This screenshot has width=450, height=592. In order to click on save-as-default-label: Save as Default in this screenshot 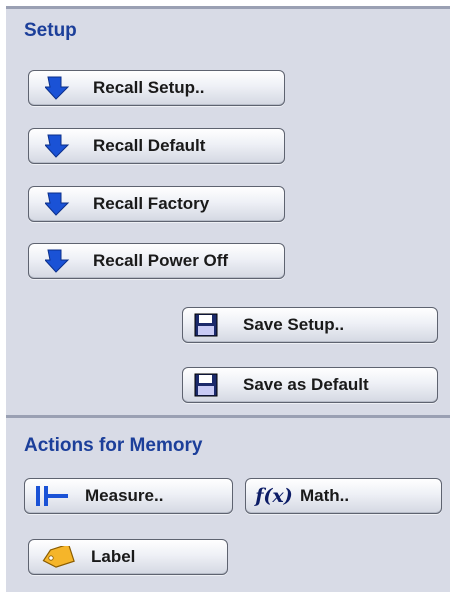, I will do `click(306, 384)`.